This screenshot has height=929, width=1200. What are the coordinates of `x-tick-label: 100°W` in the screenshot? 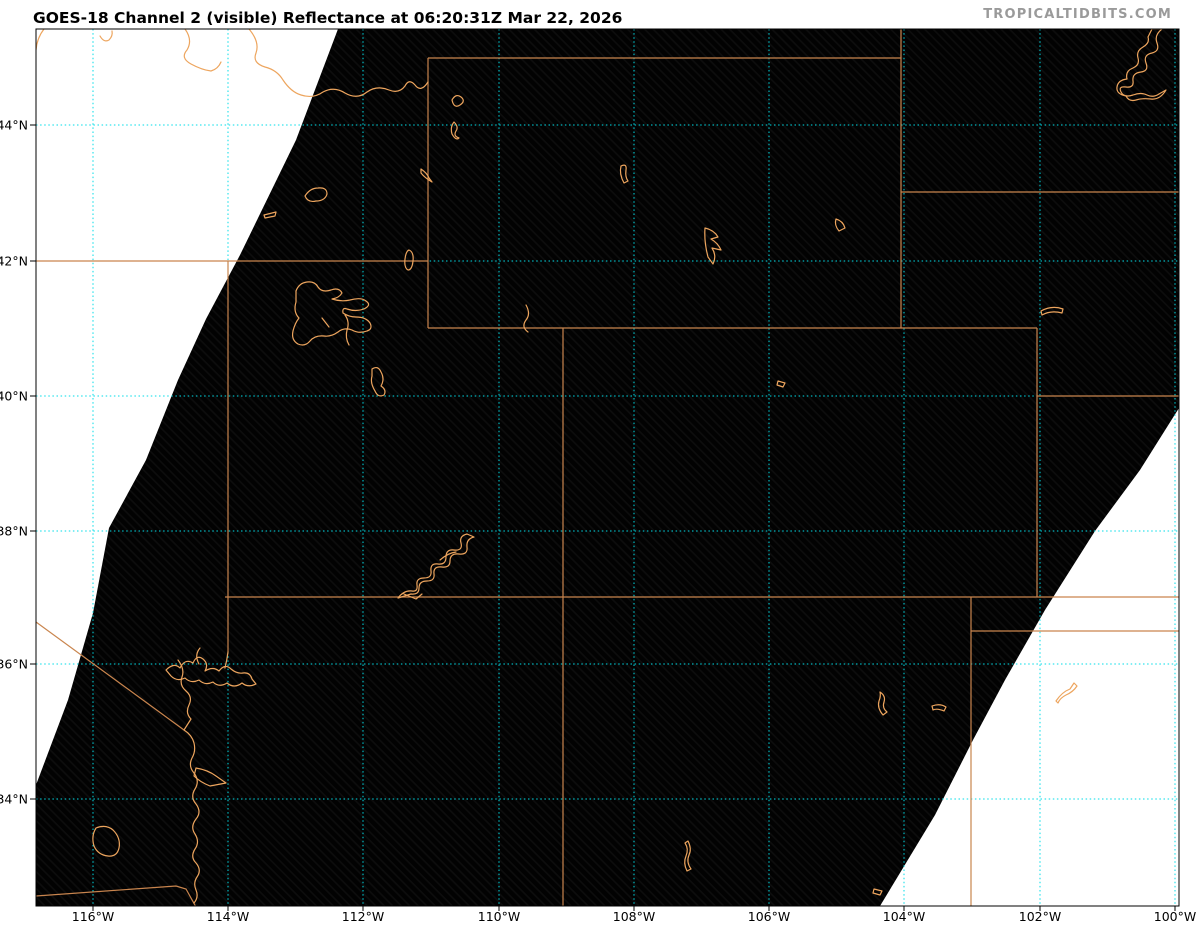 It's located at (1175, 916).